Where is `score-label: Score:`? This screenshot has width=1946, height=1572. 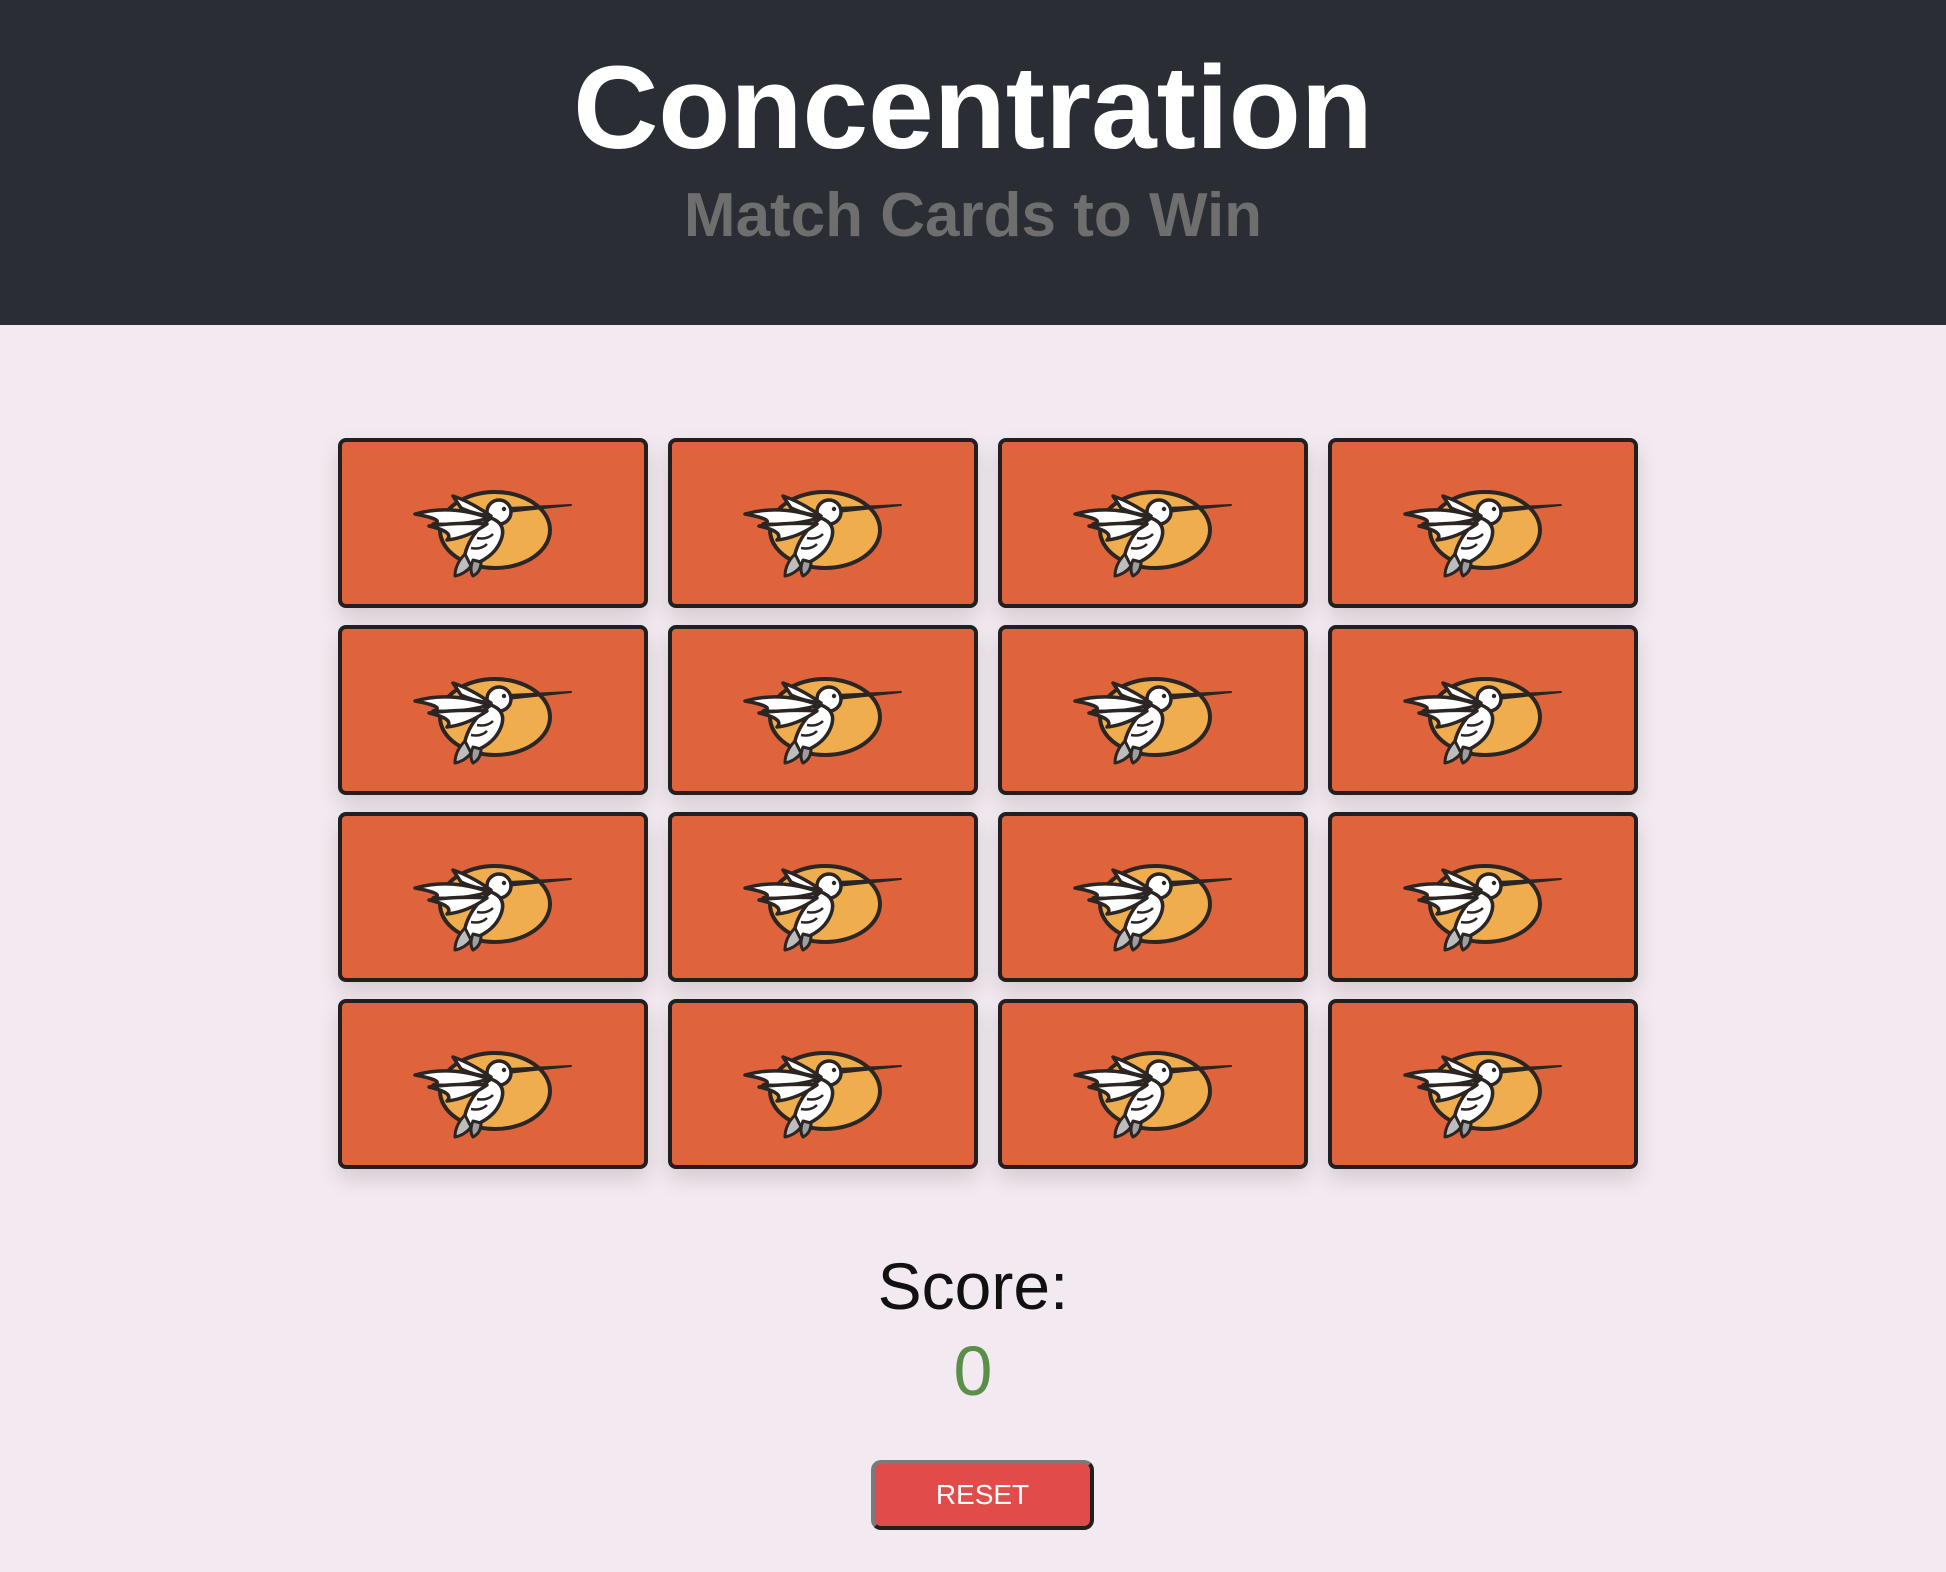
score-label: Score: is located at coordinates (973, 1286).